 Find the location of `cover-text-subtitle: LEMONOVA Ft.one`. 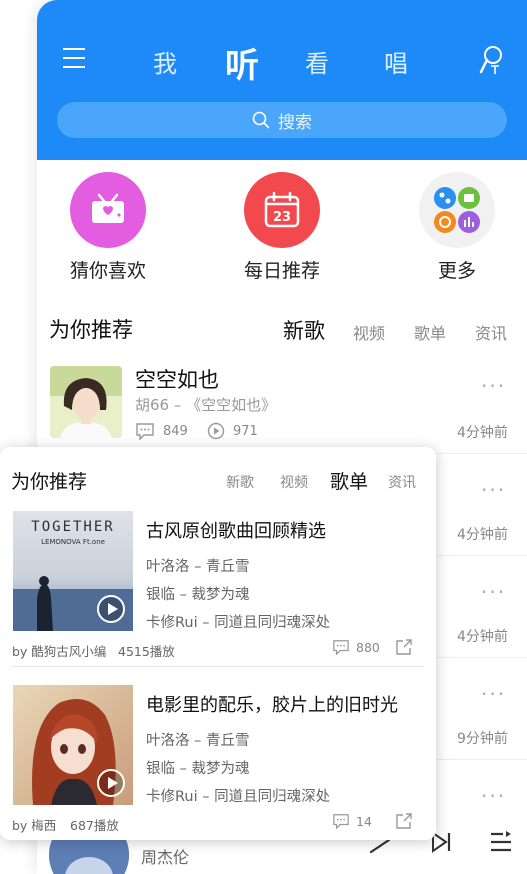

cover-text-subtitle: LEMONOVA Ft.one is located at coordinates (73, 542).